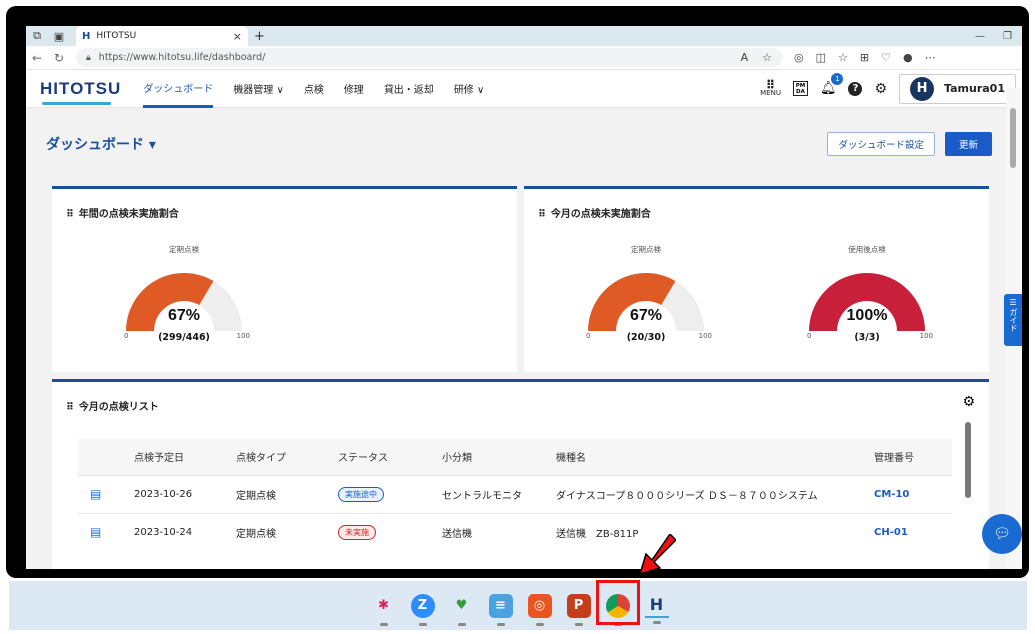 This screenshot has width=1035, height=634. Describe the element at coordinates (354, 89) in the screenshot. I see `nav-repair: 修理` at that location.